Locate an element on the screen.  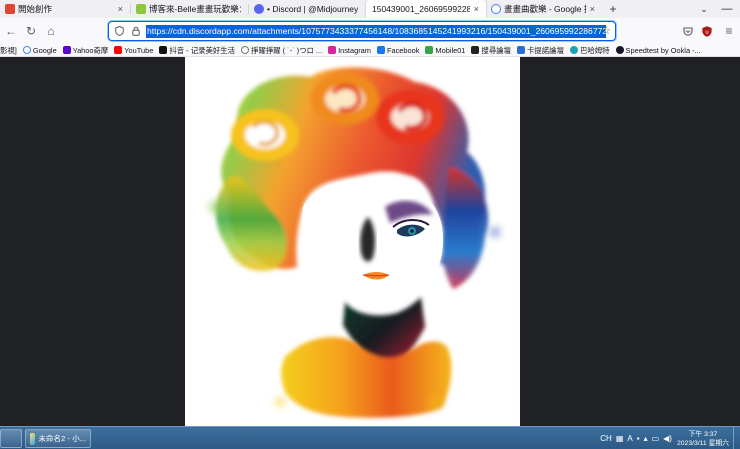
douyin-icon is located at coordinates (163, 50).